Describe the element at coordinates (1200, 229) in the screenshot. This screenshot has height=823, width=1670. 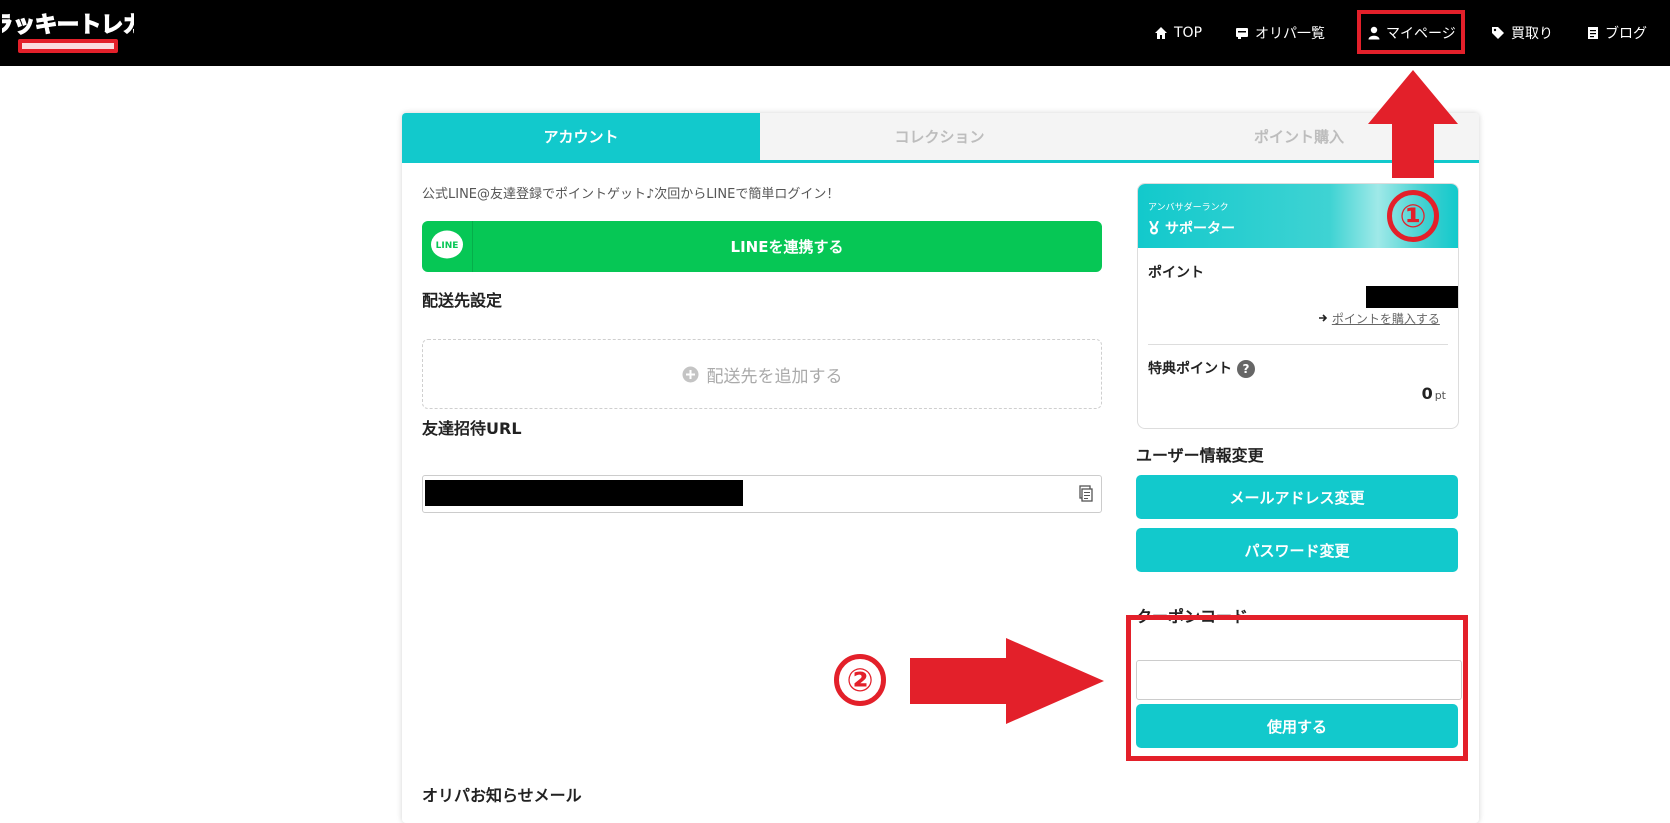
I see `rank-name-label: サポーター` at that location.